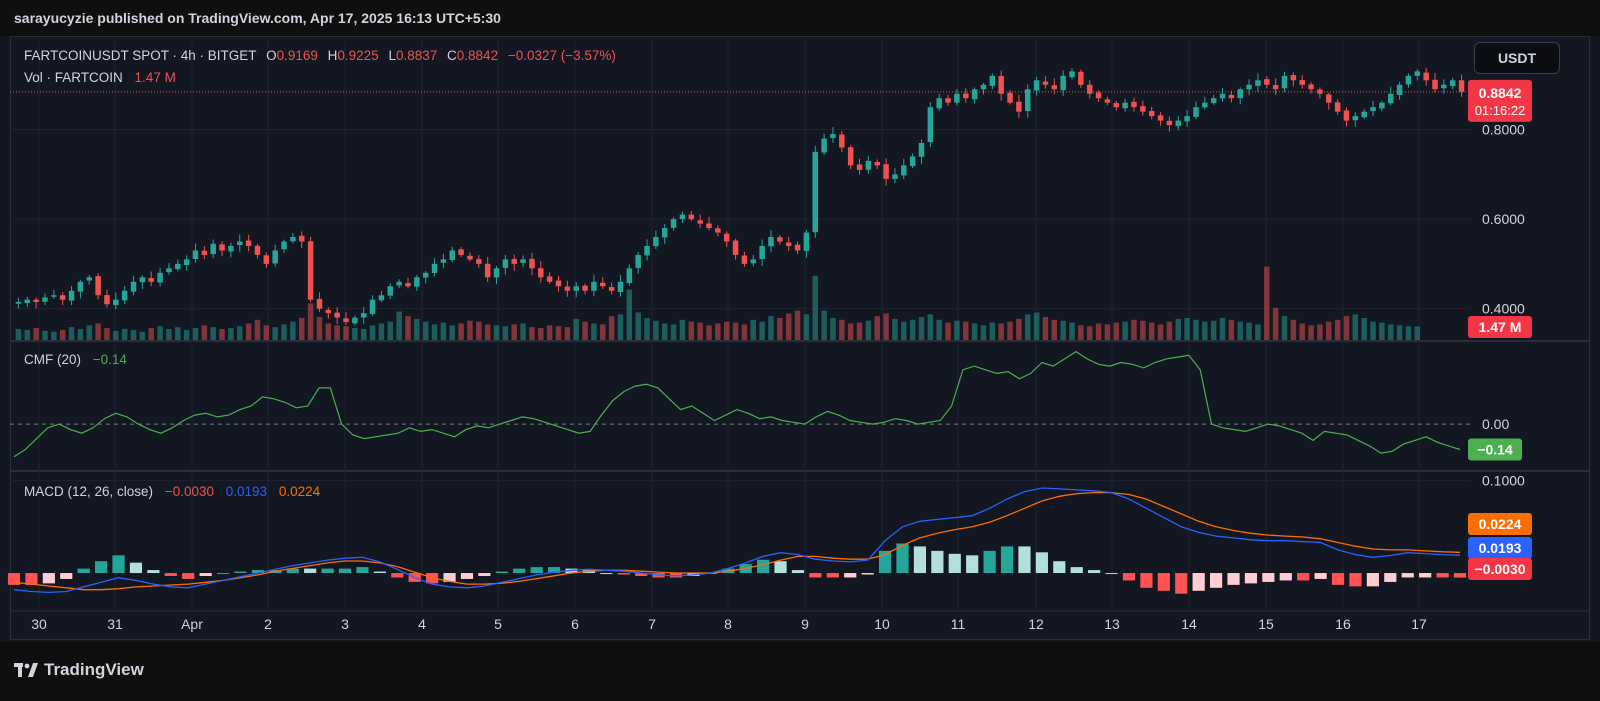 This screenshot has width=1600, height=701. I want to click on macd-label: MACD (12, 26, close), so click(88, 491).